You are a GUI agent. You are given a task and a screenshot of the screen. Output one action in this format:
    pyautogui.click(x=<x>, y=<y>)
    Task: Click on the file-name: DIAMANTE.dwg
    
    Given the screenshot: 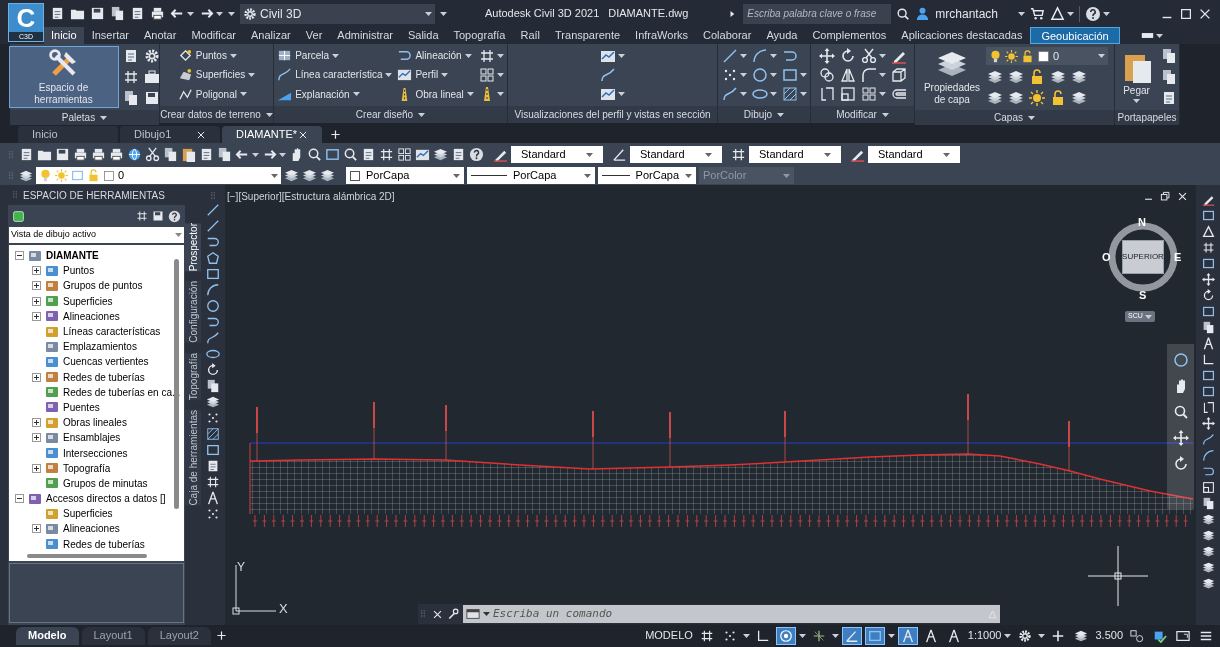 What is the action you would take?
    pyautogui.click(x=648, y=14)
    